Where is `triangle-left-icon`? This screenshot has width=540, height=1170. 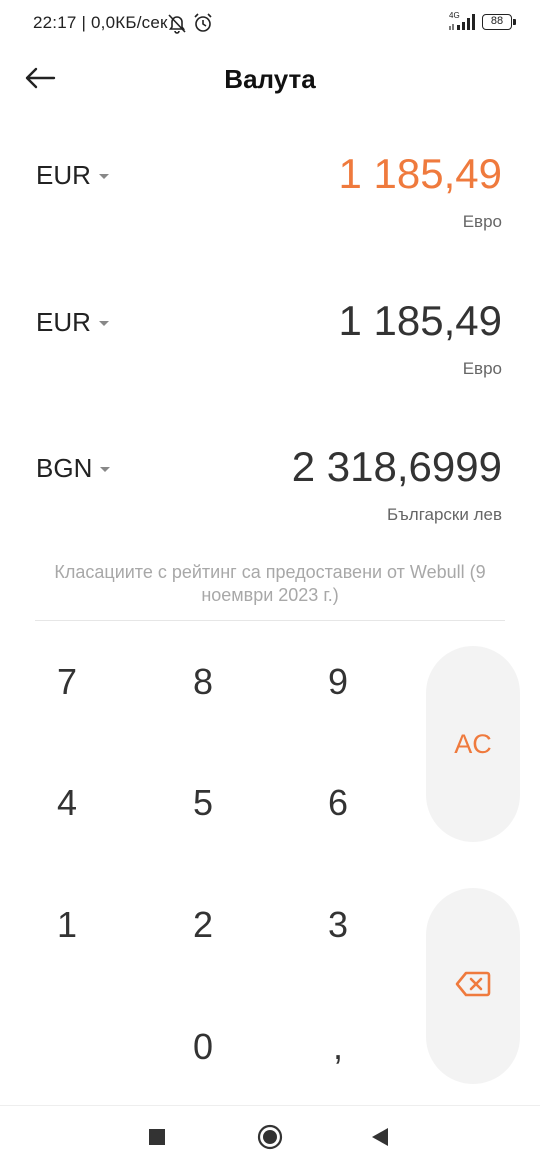 triangle-left-icon is located at coordinates (380, 1139).